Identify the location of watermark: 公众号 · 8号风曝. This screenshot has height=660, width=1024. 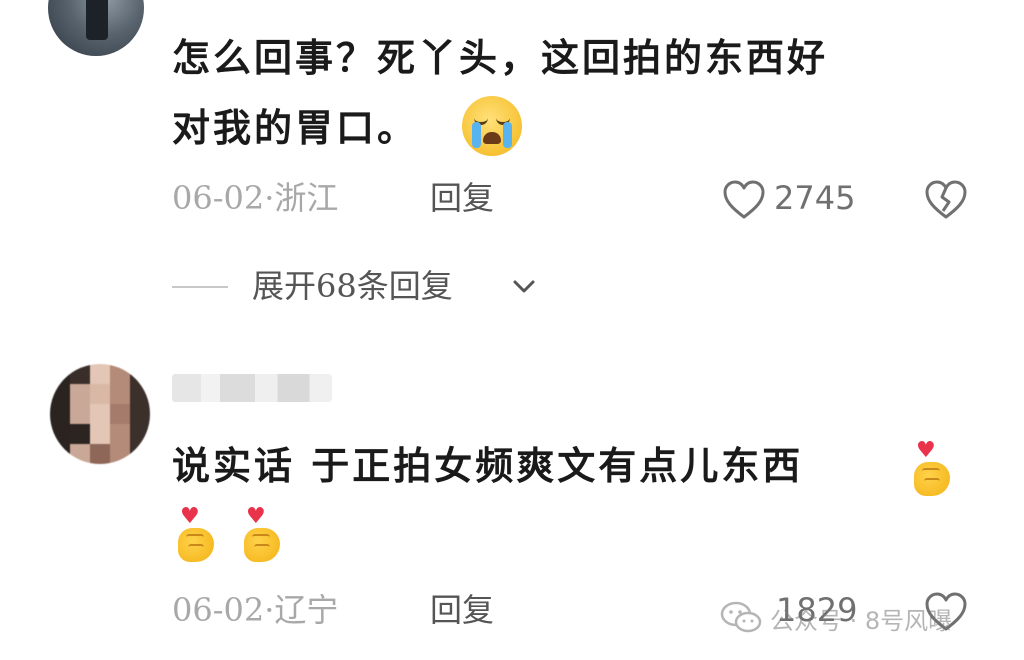
(836, 618).